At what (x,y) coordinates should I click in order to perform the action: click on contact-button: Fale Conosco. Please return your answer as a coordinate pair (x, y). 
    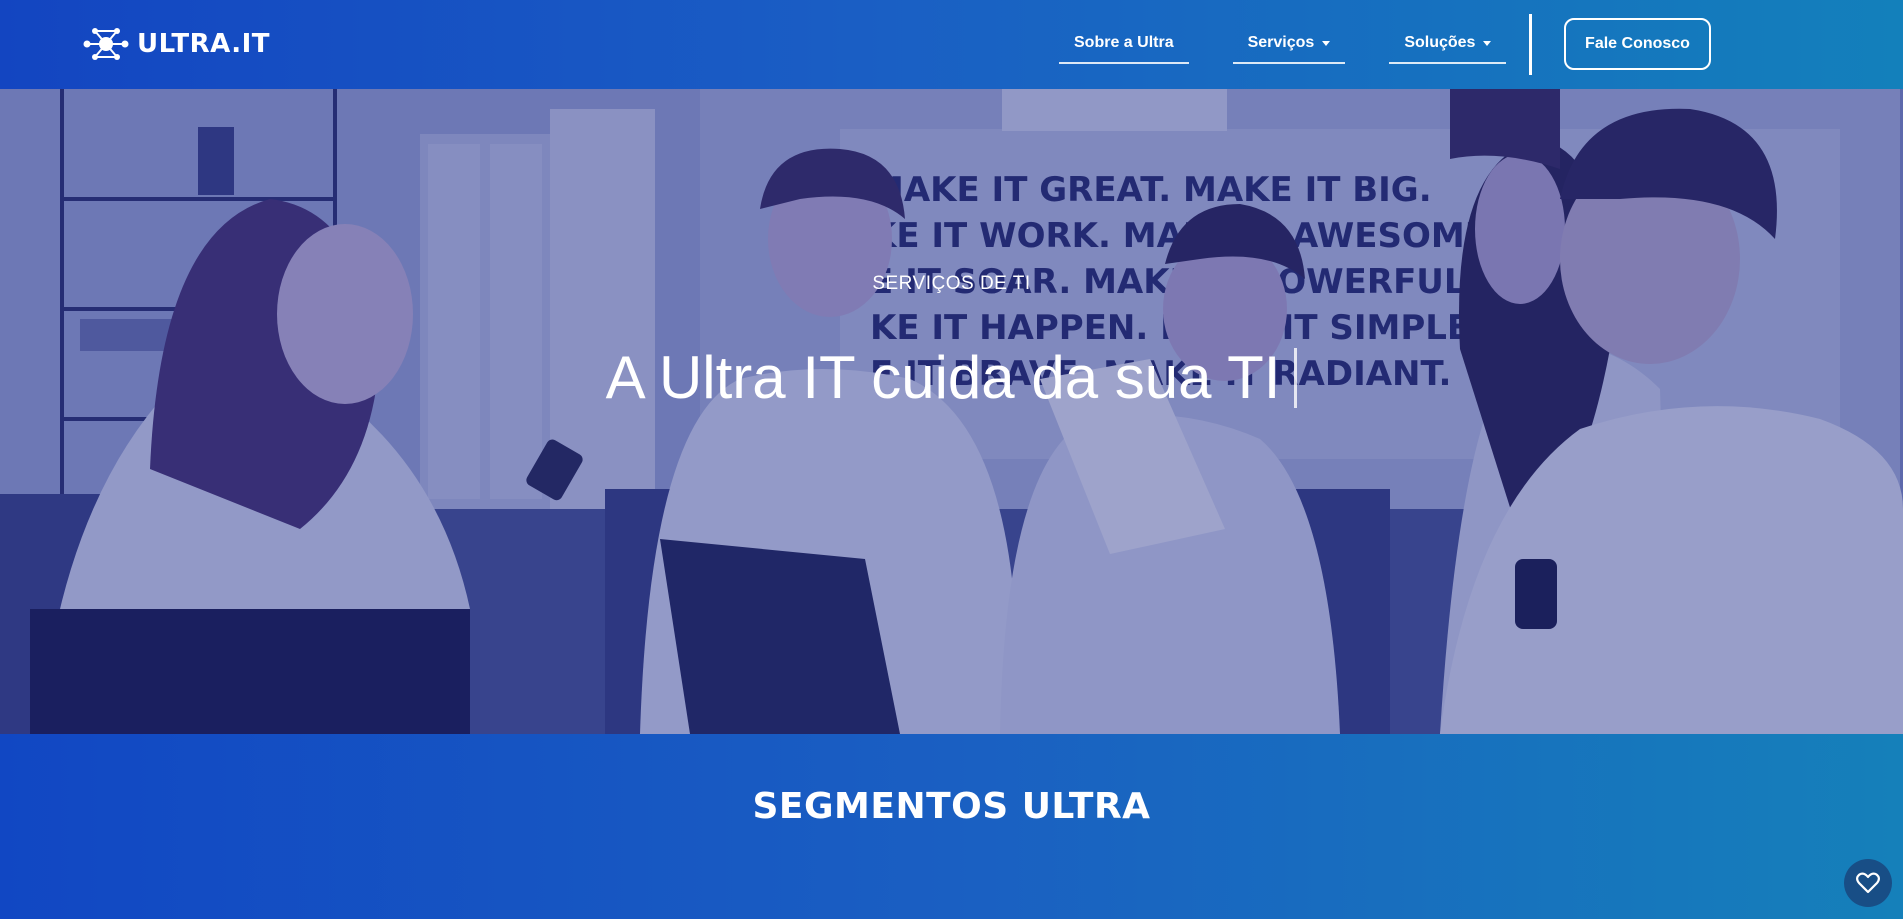
    Looking at the image, I should click on (1637, 44).